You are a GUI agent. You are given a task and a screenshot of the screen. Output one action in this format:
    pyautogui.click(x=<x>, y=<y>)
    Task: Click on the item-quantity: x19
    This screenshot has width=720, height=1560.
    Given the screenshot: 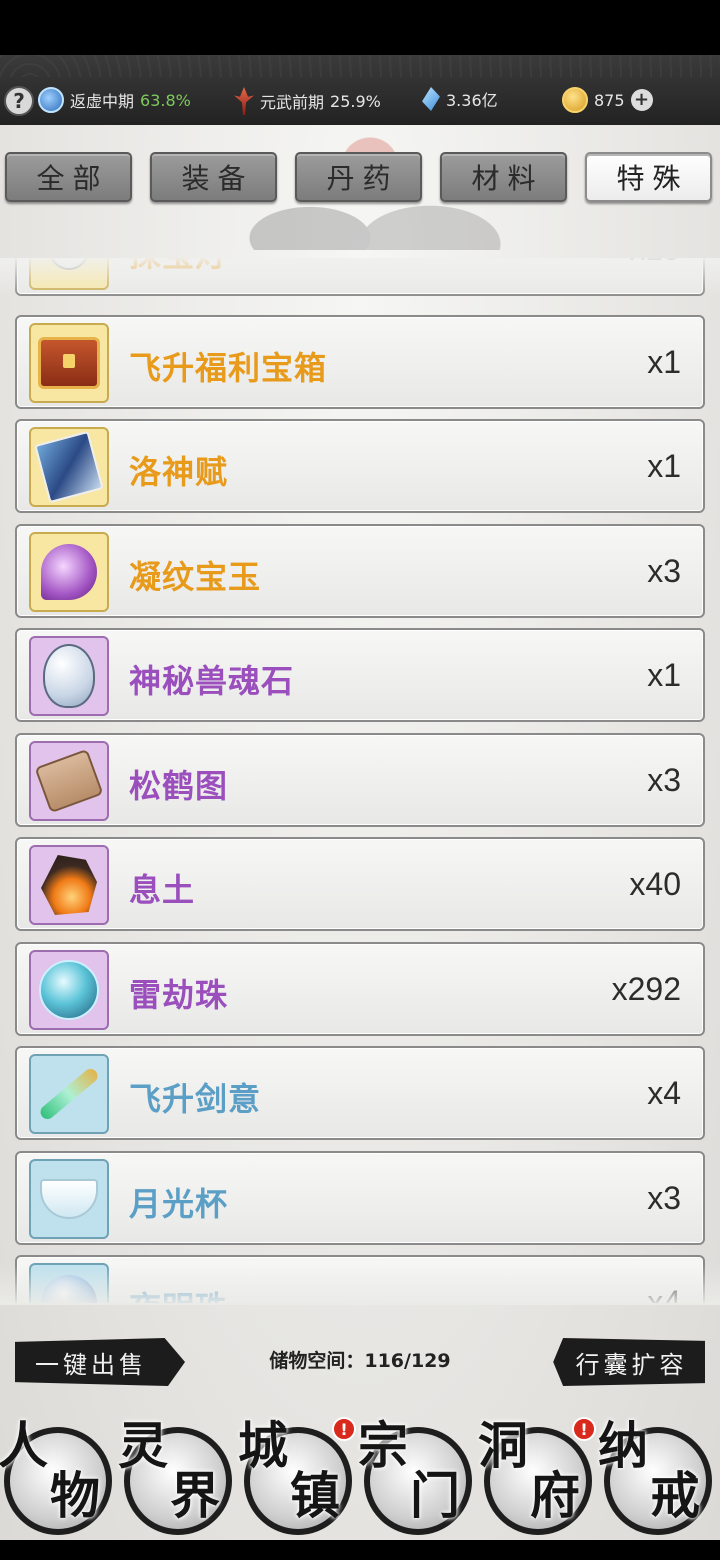 What is the action you would take?
    pyautogui.click(x=655, y=263)
    